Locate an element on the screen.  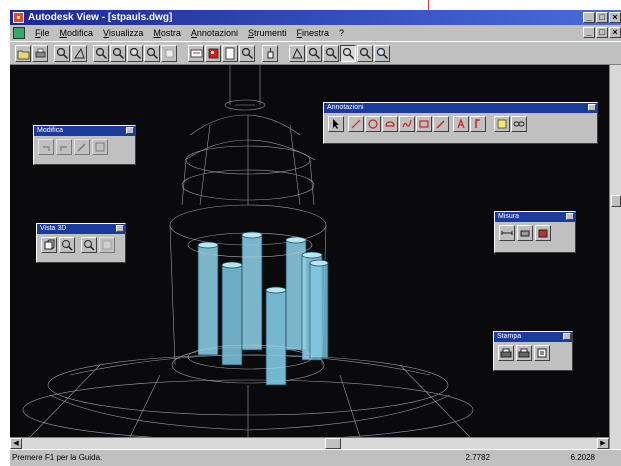
measure-scale-button is located at coordinates (543, 233).